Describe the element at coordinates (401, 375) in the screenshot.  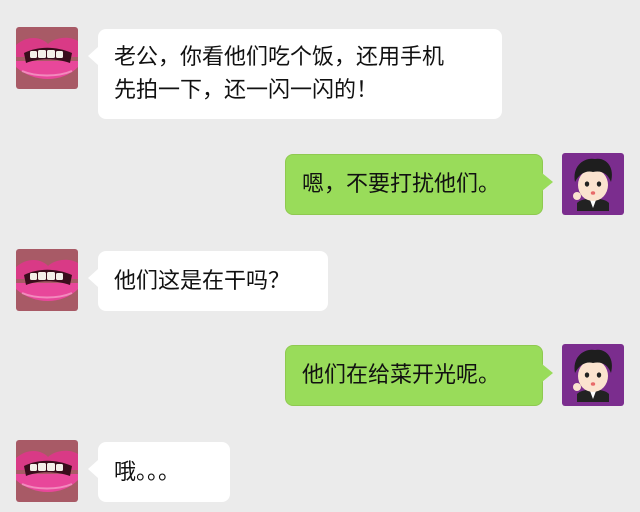
I see `message-text-4: 他们在给菜开光呢。` at that location.